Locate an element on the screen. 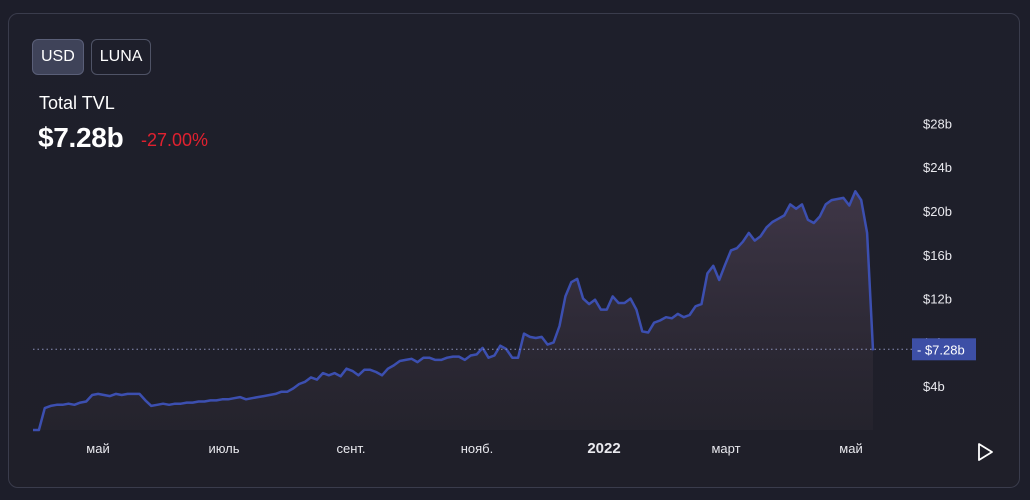 This screenshot has height=500, width=1030. x-tick-label: нояб. is located at coordinates (477, 448).